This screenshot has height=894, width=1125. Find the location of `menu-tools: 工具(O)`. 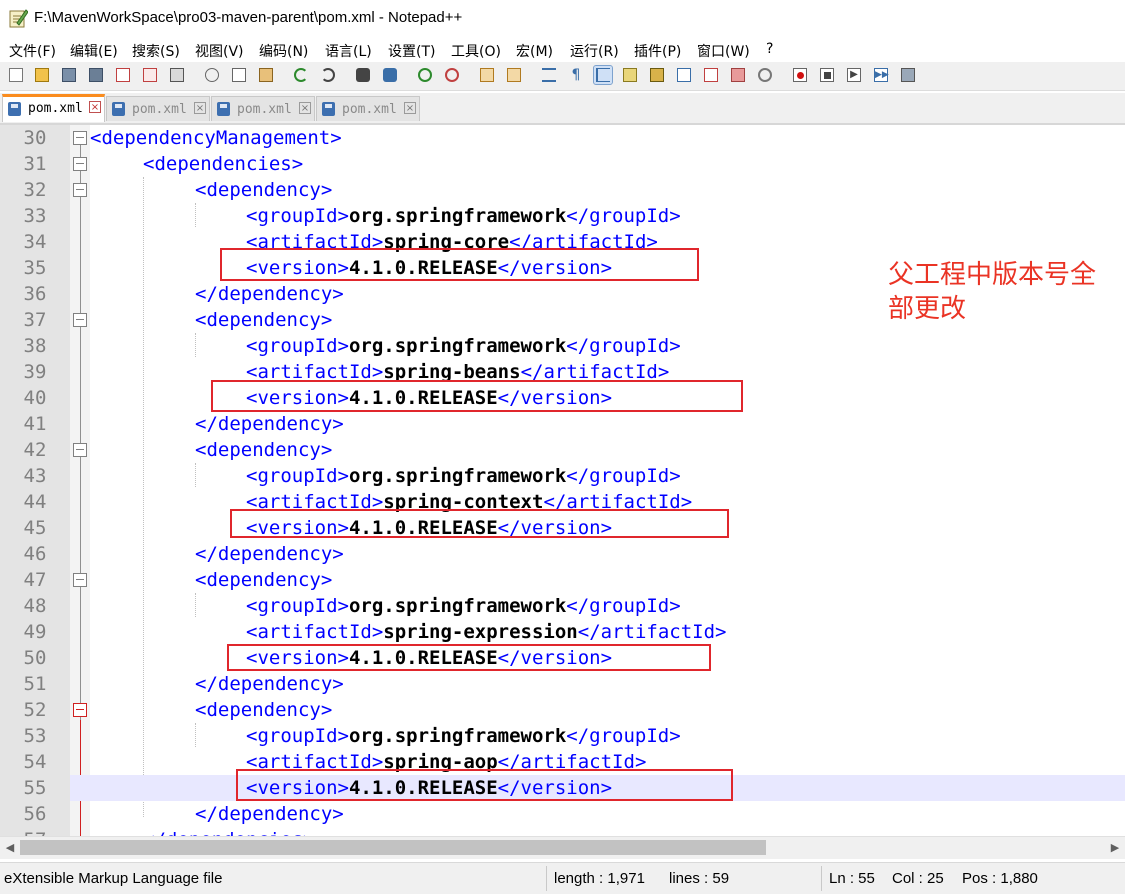

menu-tools: 工具(O) is located at coordinates (476, 51).